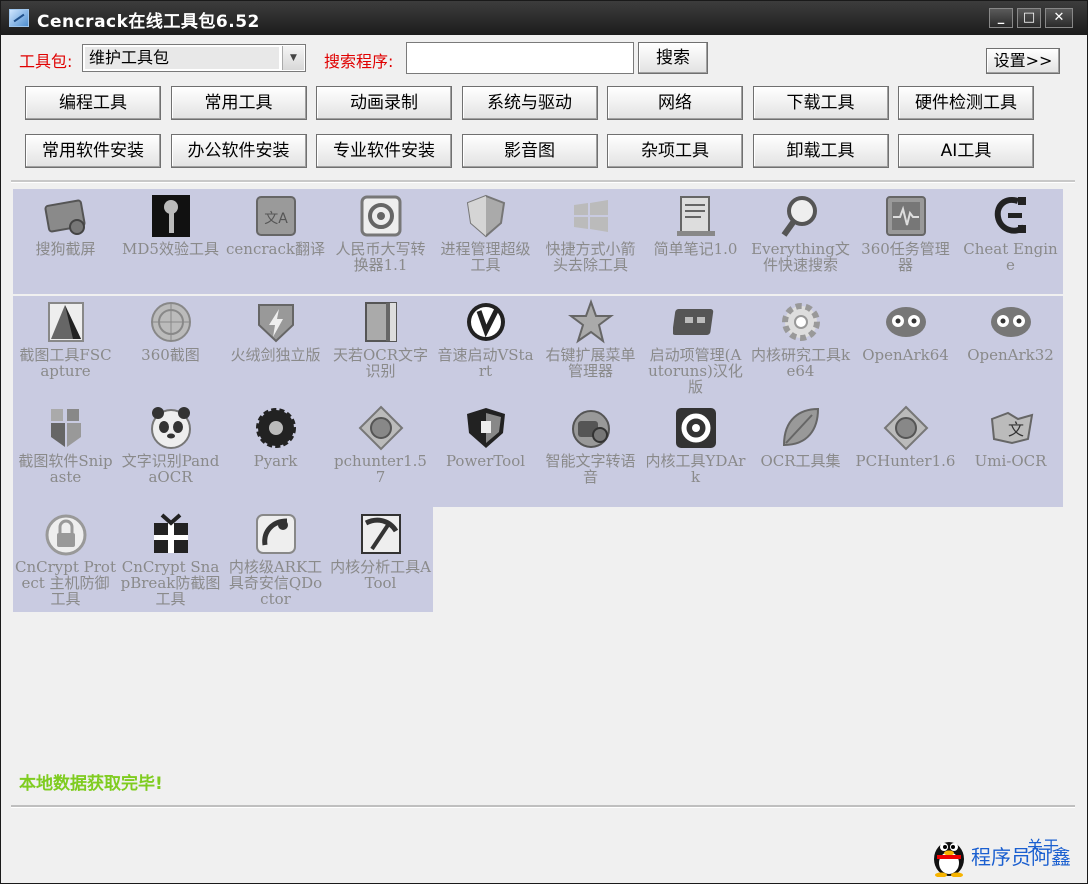 The width and height of the screenshot is (1088, 884). Describe the element at coordinates (276, 323) in the screenshot. I see `sword-shield-icon` at that location.